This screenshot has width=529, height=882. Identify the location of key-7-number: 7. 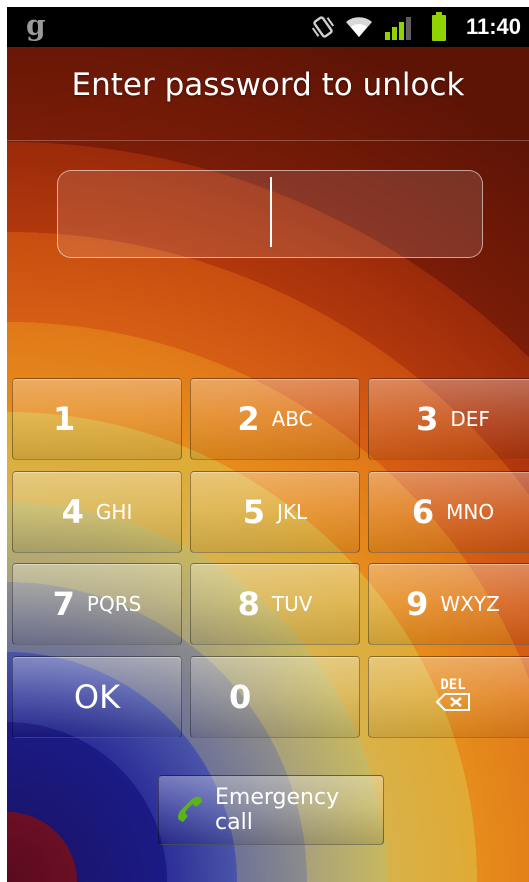
(63, 604).